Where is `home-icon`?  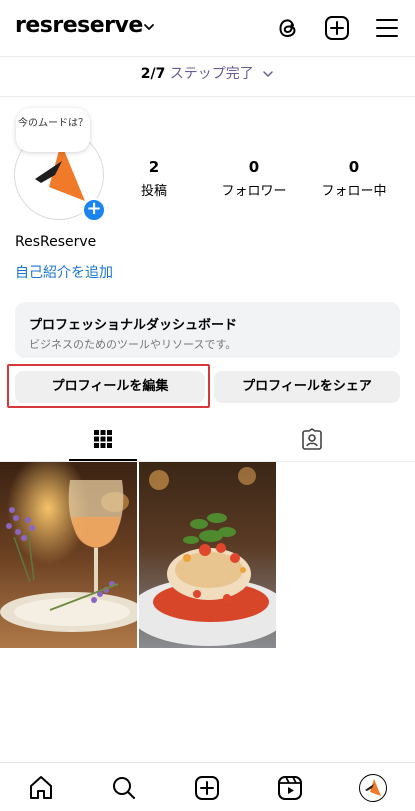
home-icon is located at coordinates (41, 788).